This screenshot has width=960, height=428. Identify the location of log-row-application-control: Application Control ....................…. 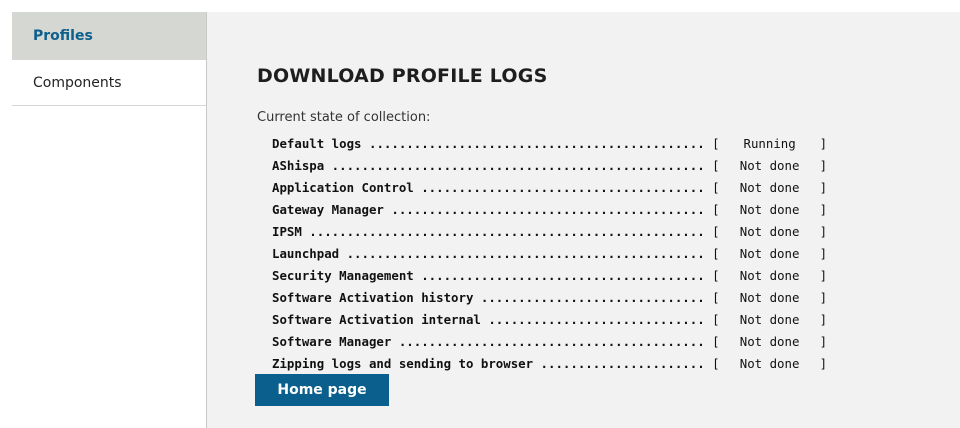
(560, 188).